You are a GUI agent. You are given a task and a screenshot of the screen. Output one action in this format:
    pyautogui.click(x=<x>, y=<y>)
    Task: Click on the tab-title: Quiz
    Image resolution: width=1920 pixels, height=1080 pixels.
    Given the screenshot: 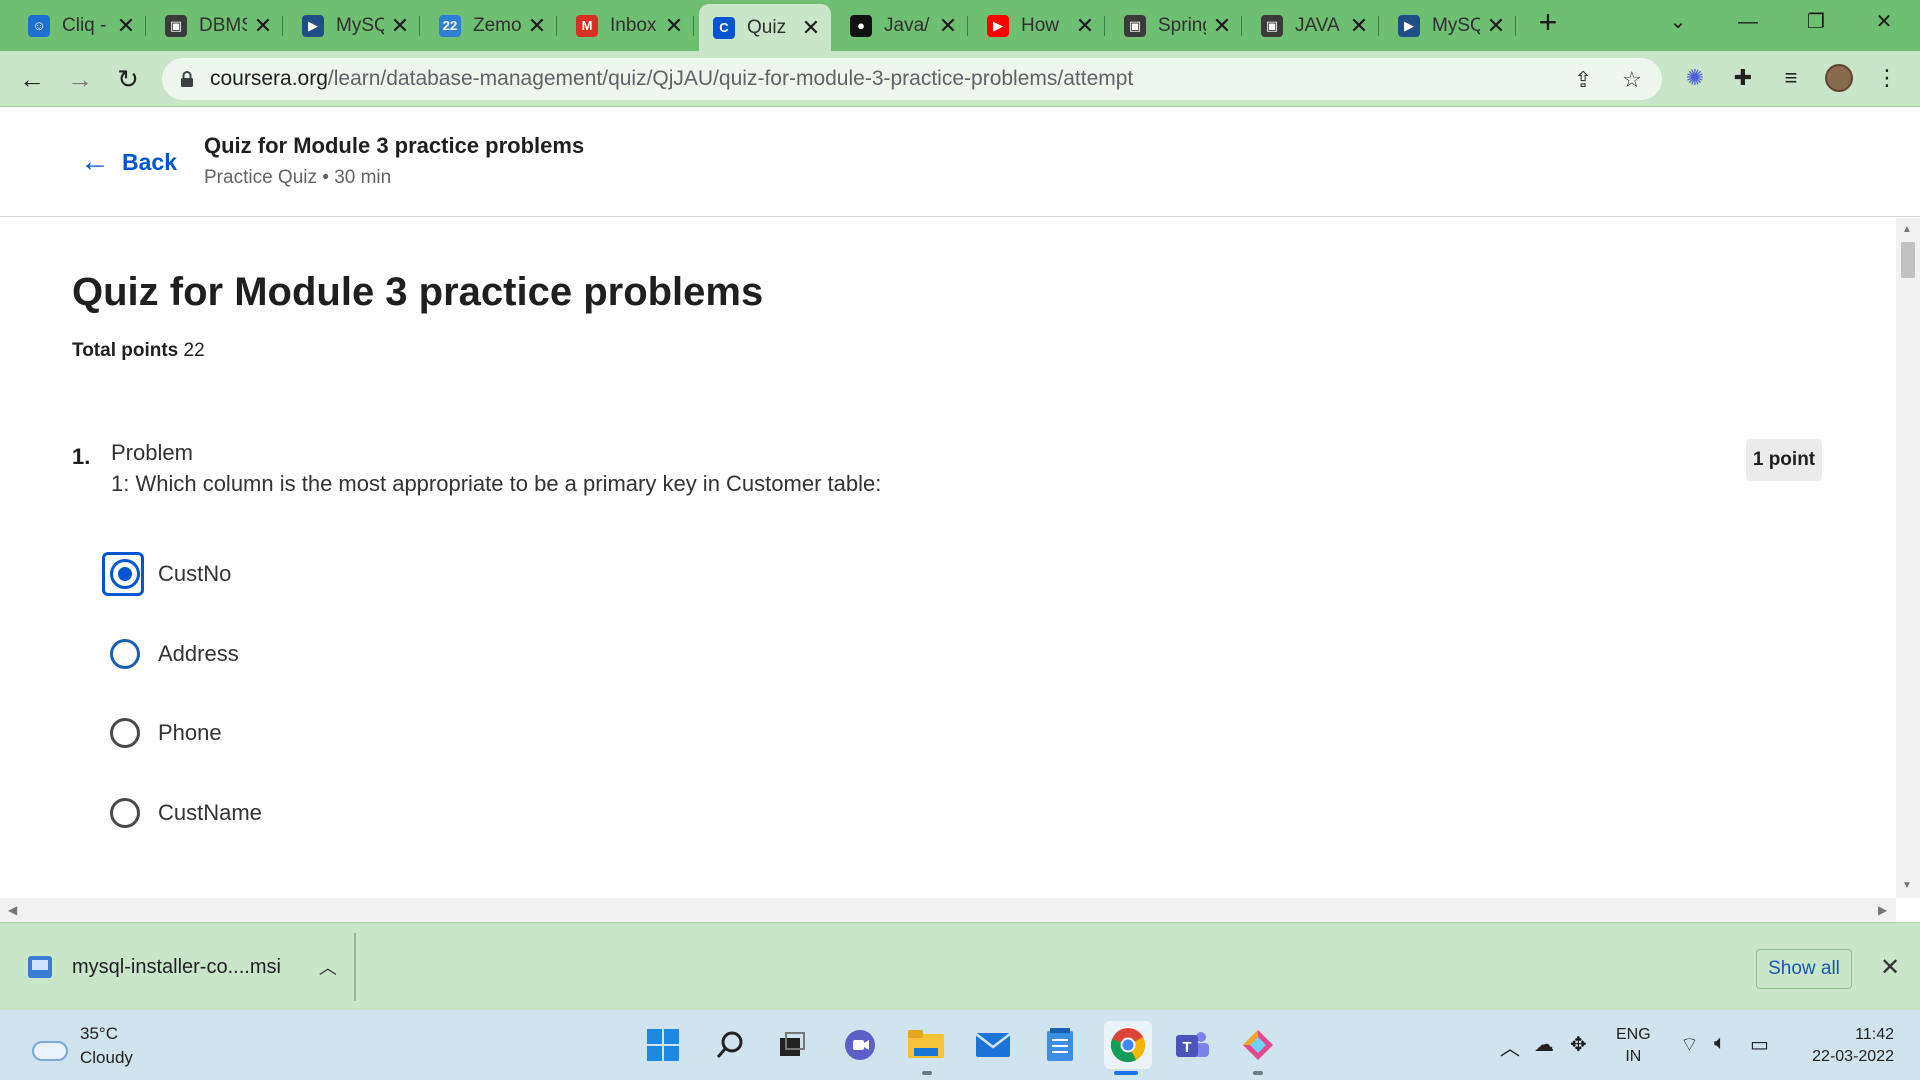 What is the action you would take?
    pyautogui.click(x=767, y=27)
    